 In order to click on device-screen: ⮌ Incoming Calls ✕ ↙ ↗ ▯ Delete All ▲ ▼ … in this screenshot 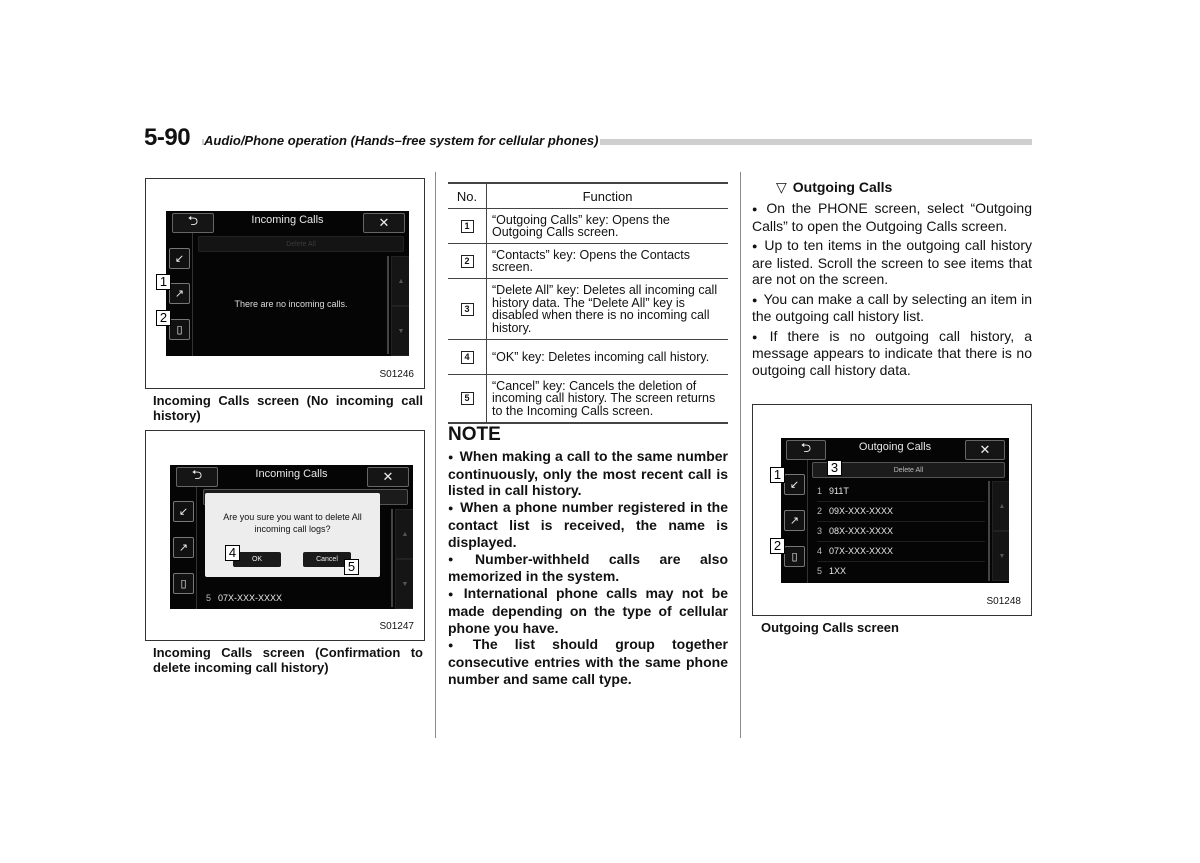, I will do `click(291, 537)`.